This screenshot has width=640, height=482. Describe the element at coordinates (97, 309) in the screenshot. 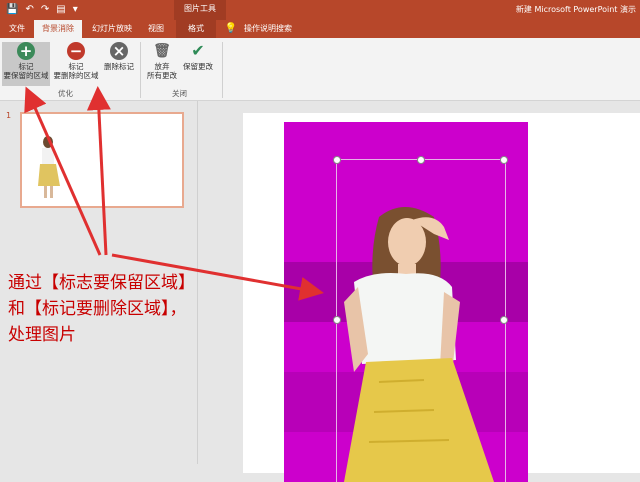

I see `annotation-line: 和【标记要删除区域】，` at that location.